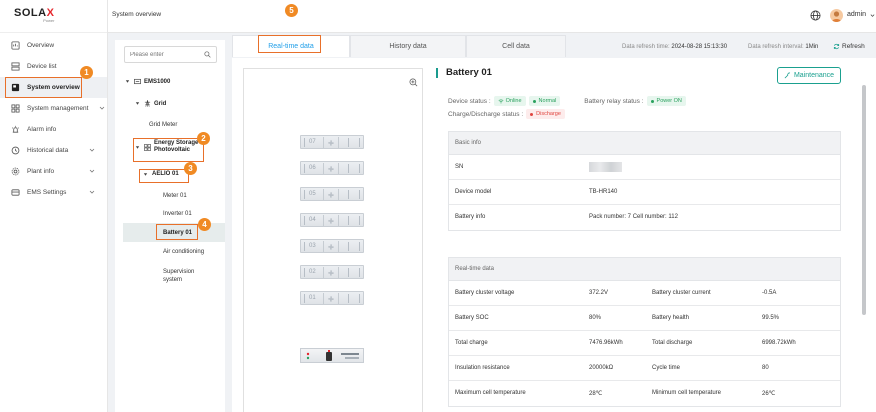 The width and height of the screenshot is (876, 412). What do you see at coordinates (856, 14) in the screenshot?
I see `user-name: admin` at bounding box center [856, 14].